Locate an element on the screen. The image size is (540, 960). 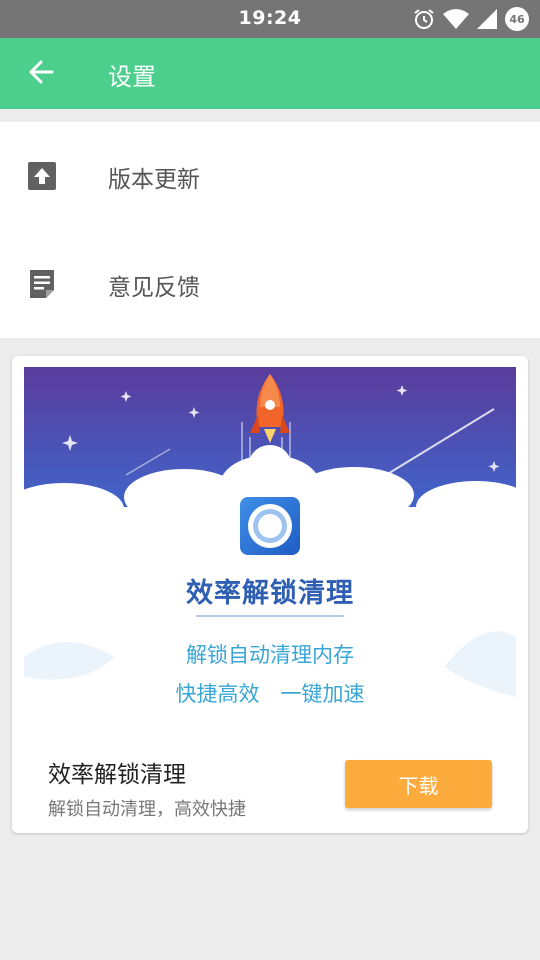
banner-title: 效率解锁清理 is located at coordinates (270, 593).